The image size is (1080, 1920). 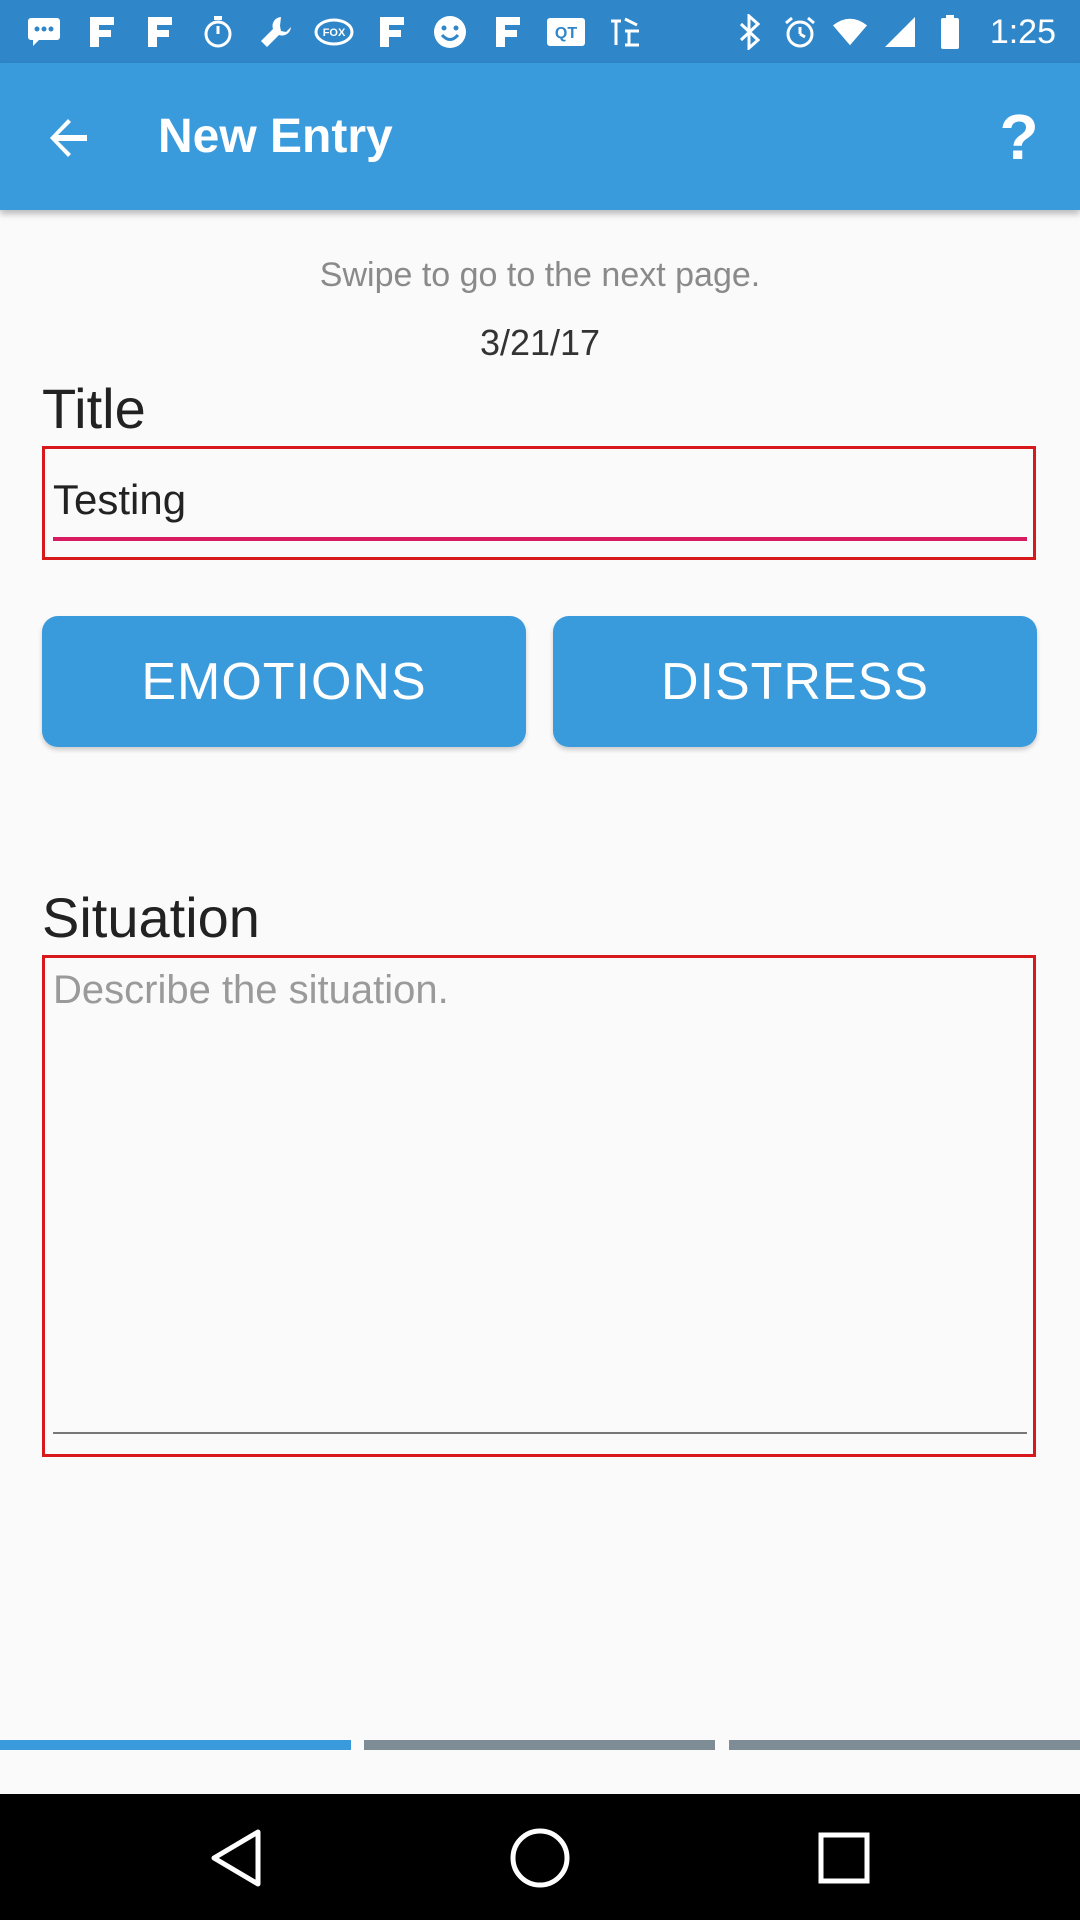 What do you see at coordinates (284, 681) in the screenshot?
I see `emotions-button: EMOTIONS` at bounding box center [284, 681].